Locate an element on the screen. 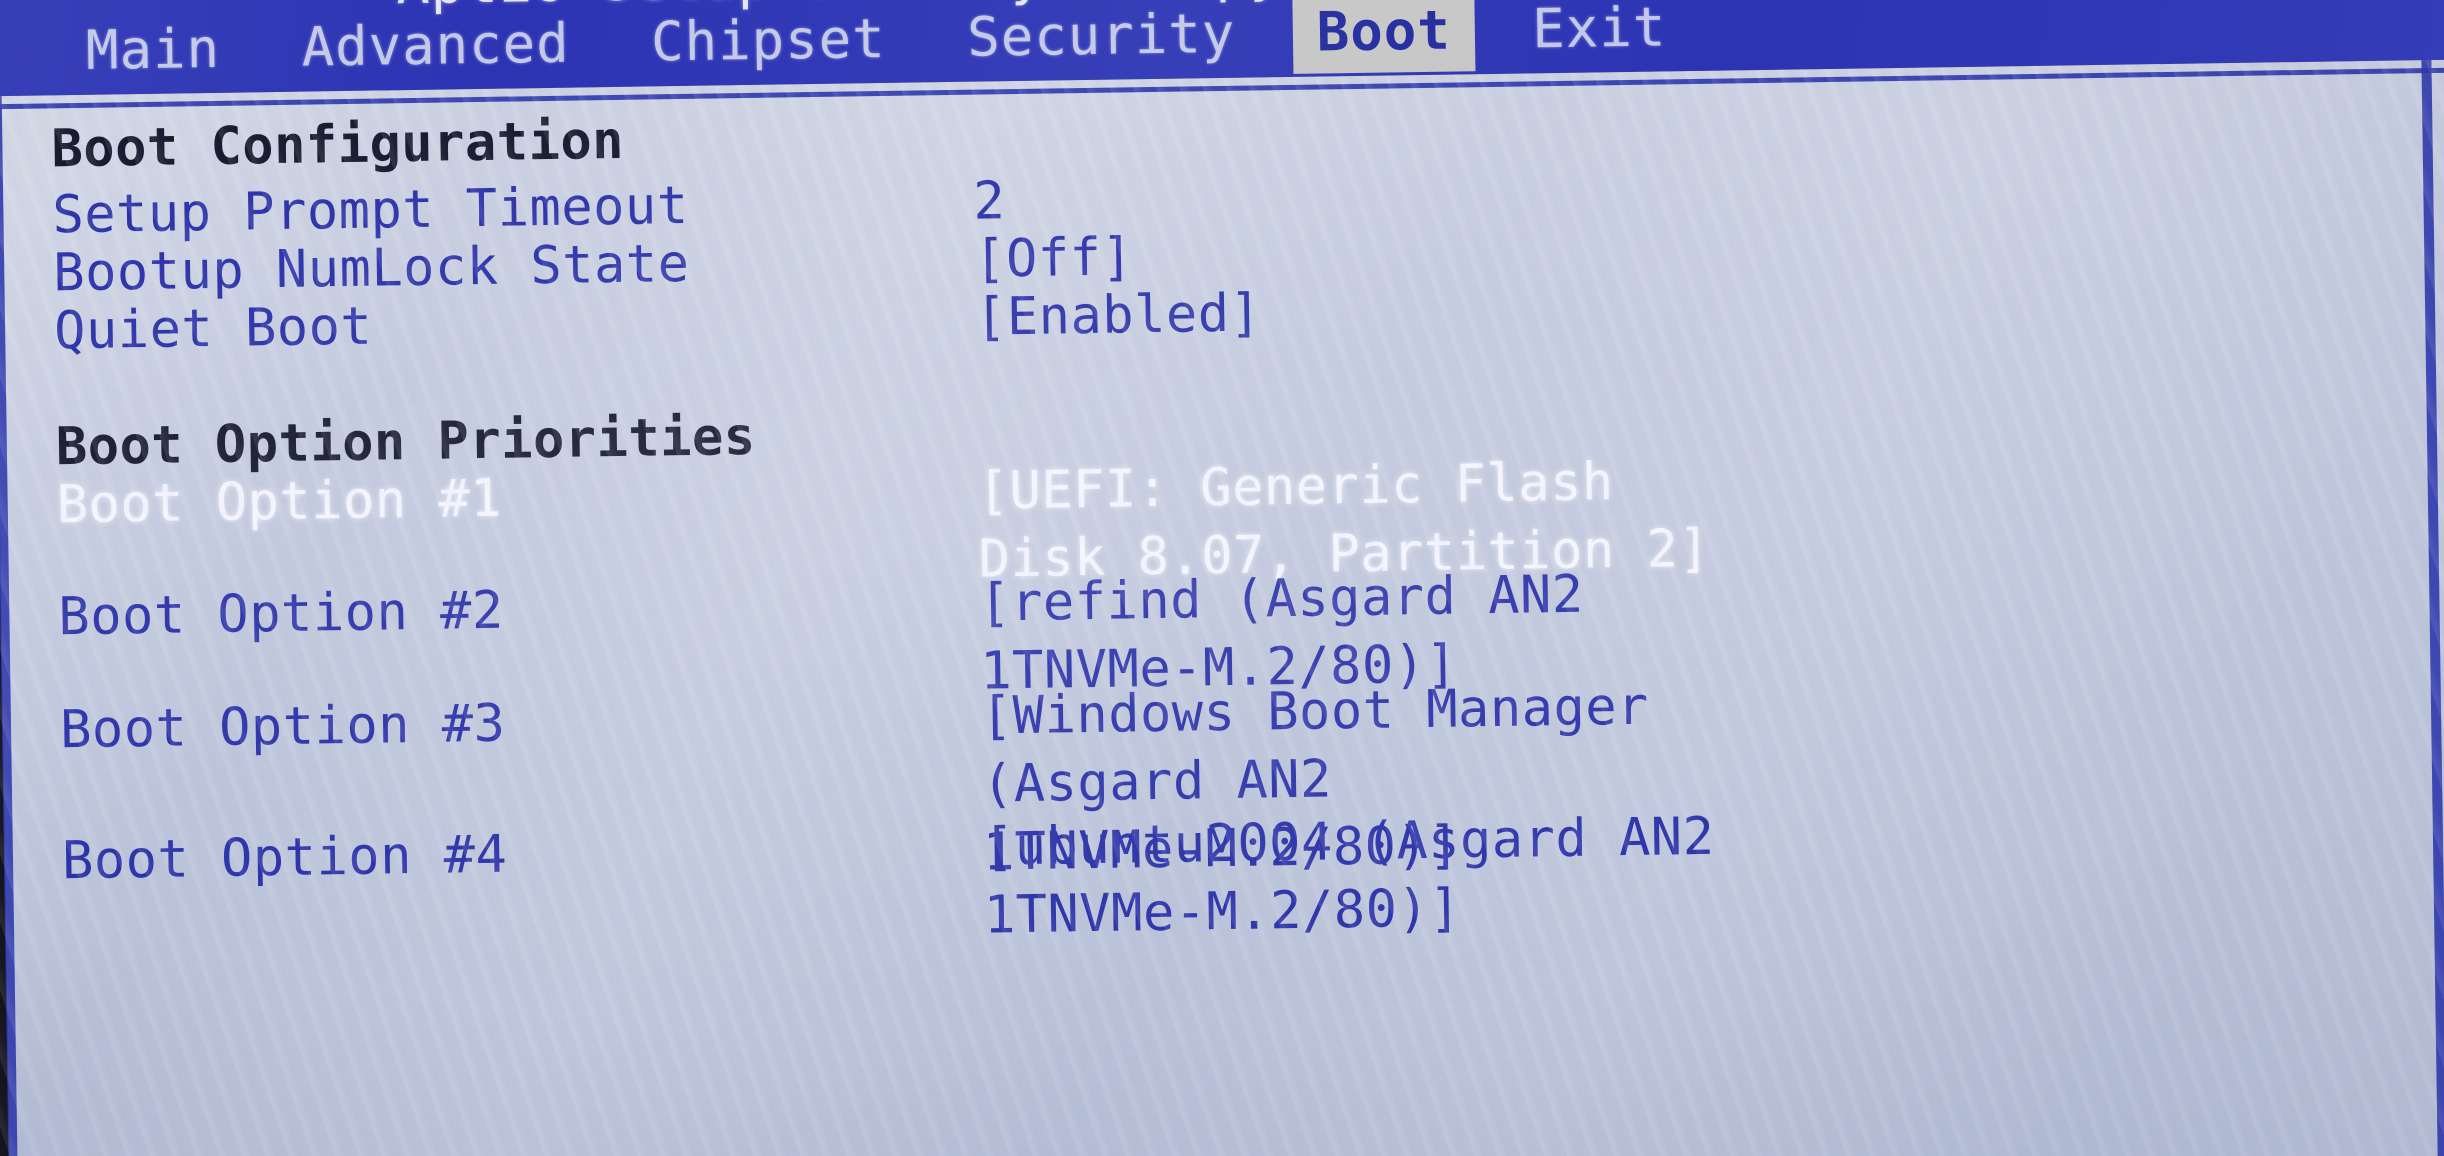 The width and height of the screenshot is (2444, 1156). setting-label-quiet-boot: Quiet Boot is located at coordinates (213, 329).